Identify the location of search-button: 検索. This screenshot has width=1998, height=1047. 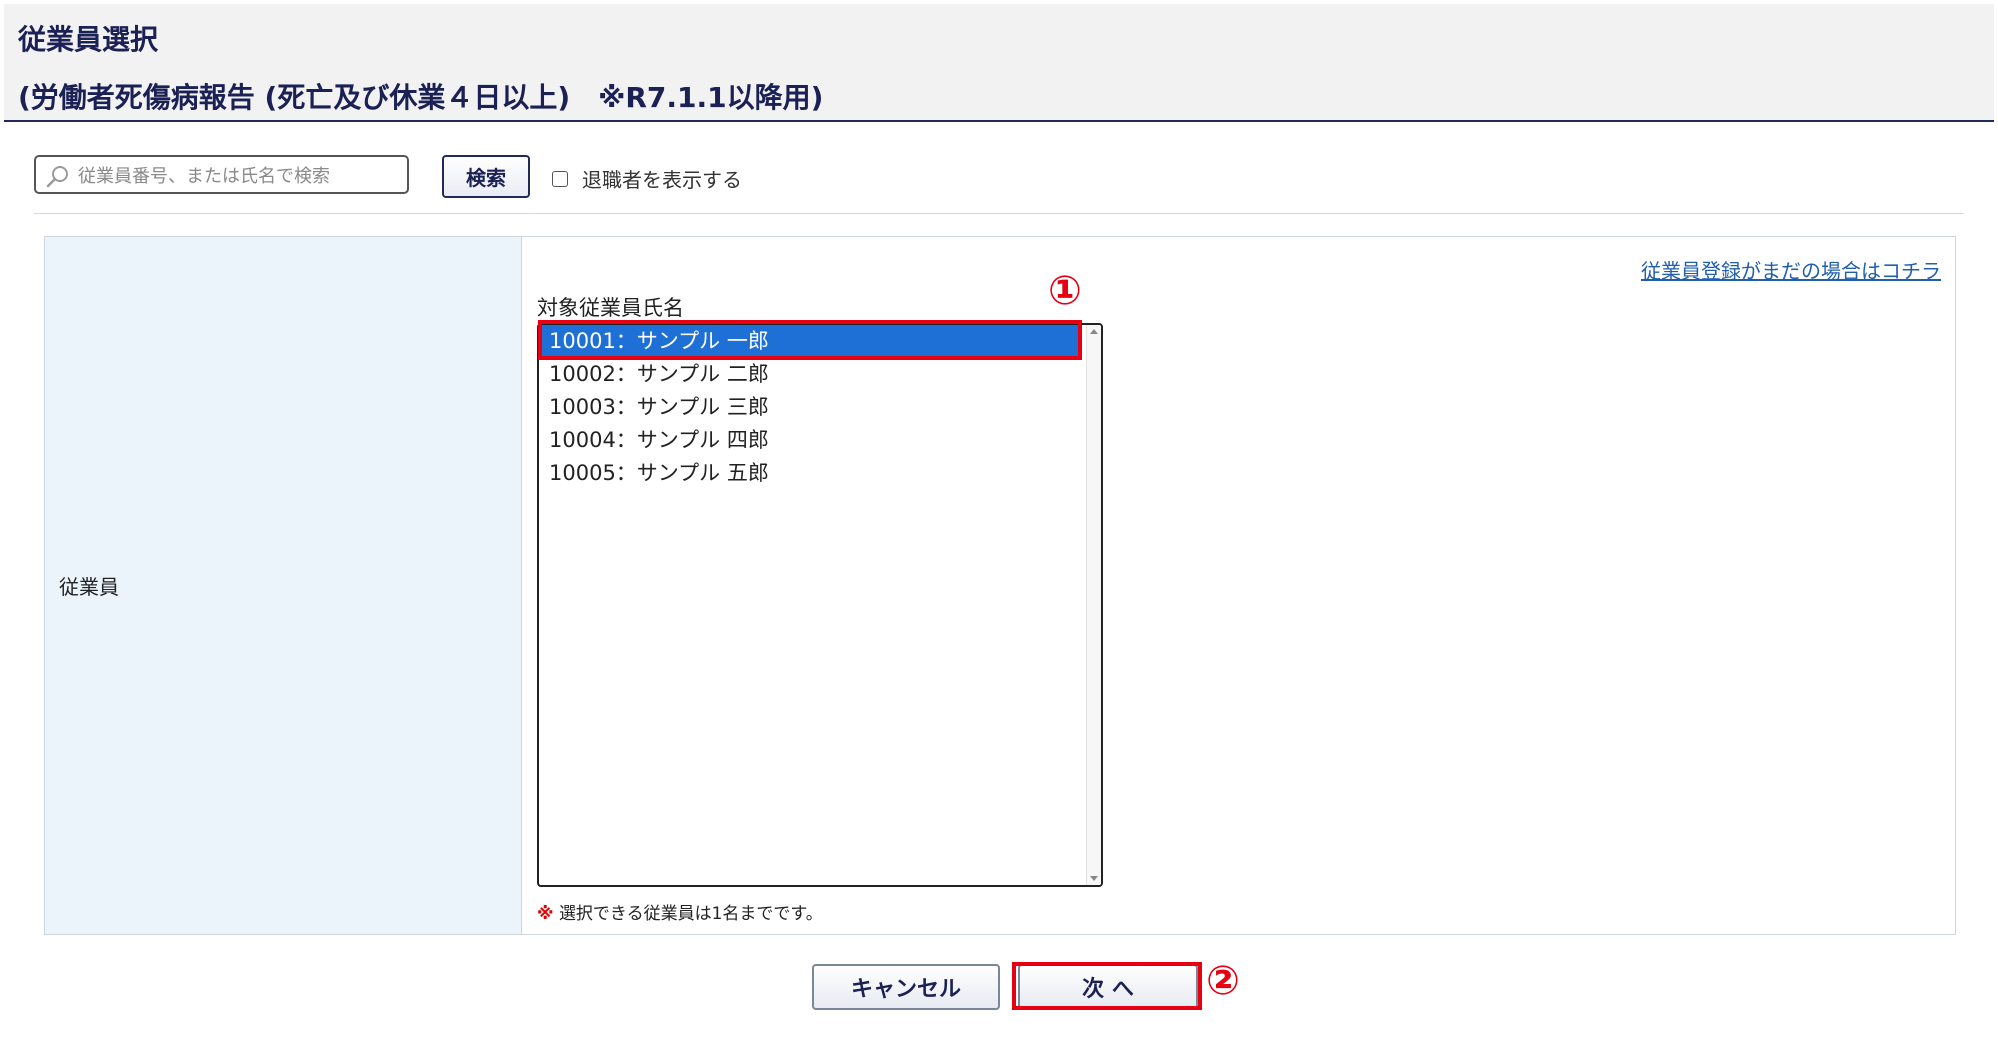
(486, 176).